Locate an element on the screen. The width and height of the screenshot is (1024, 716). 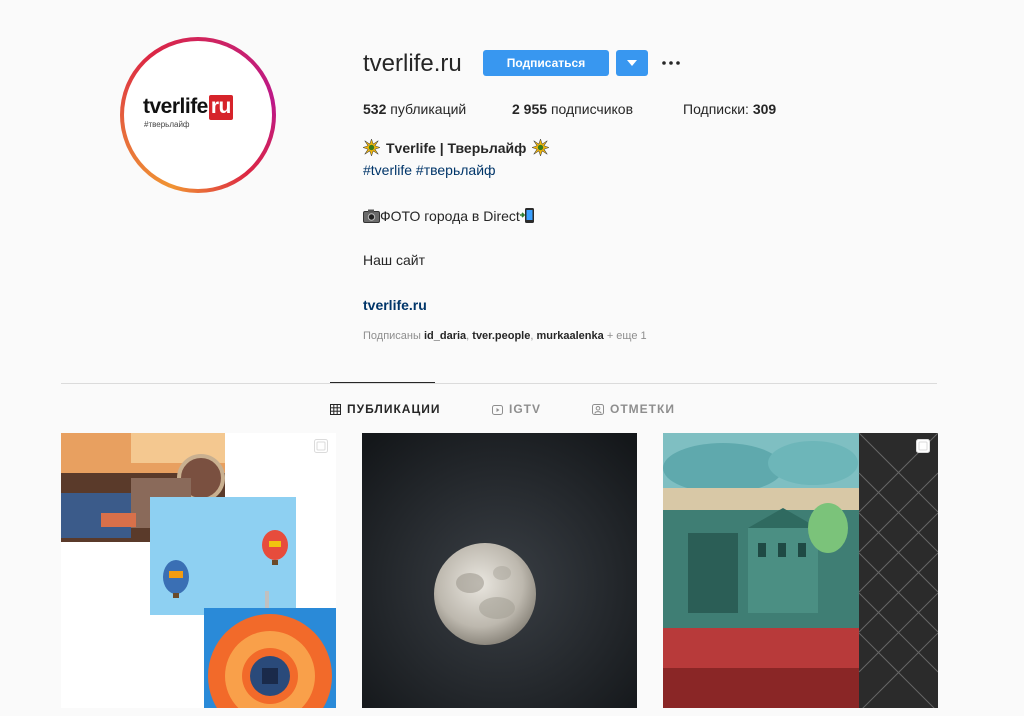
following-stat: Подписки: 309 is located at coordinates (729, 109).